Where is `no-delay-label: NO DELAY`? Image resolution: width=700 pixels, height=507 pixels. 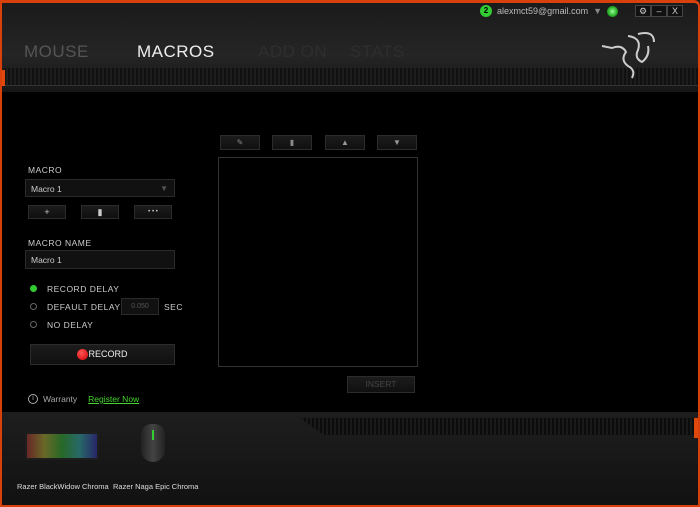
no-delay-label: NO DELAY is located at coordinates (70, 325).